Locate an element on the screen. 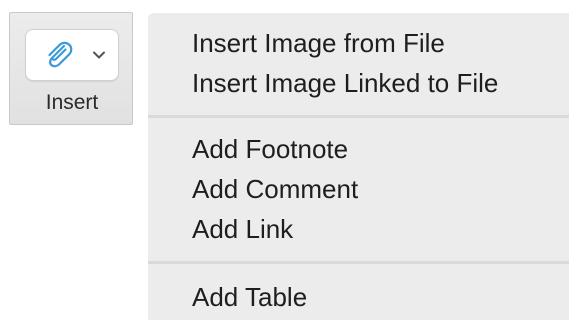 This screenshot has width=569, height=320. insert-toolbar-button: Insert is located at coordinates (71, 68).